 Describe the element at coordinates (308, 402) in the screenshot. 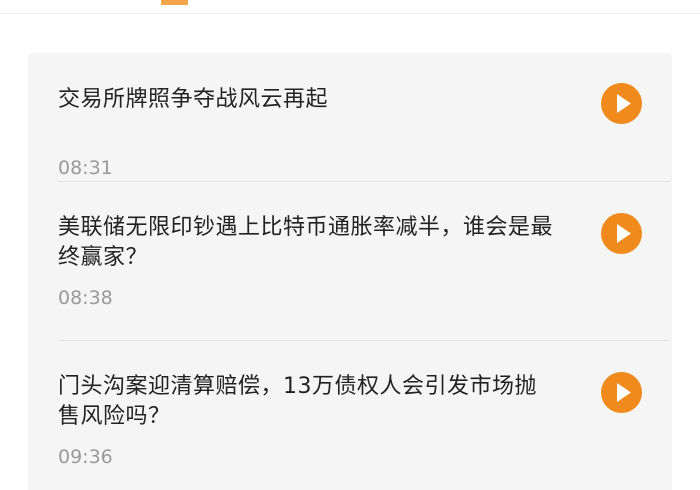

I see `news-item-title: 门头沟案迎清算赔偿，13万债权人会引发市场抛售风险吗？` at that location.